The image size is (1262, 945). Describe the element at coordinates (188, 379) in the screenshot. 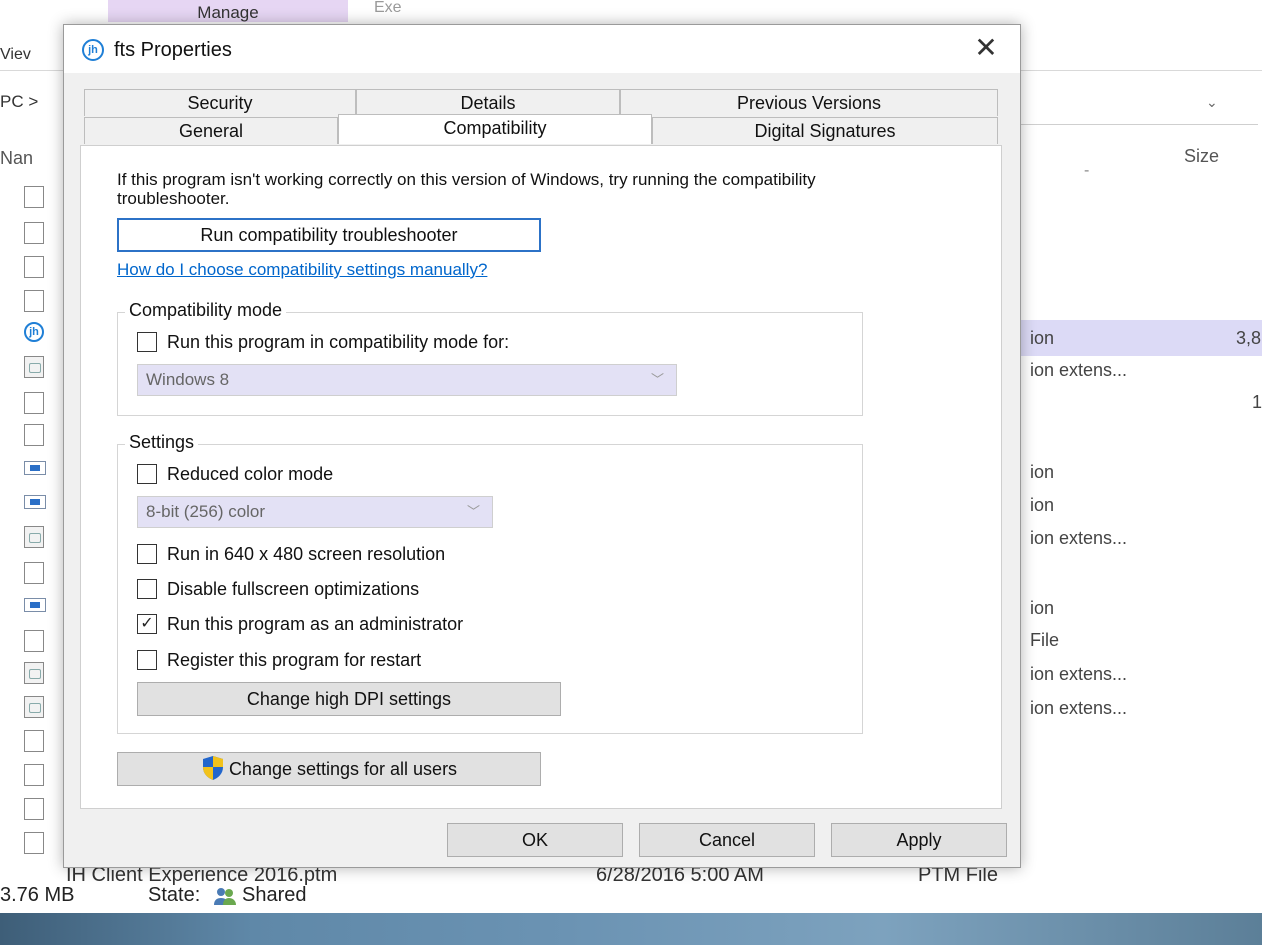

I see `windows-version-value: Windows 8` at that location.